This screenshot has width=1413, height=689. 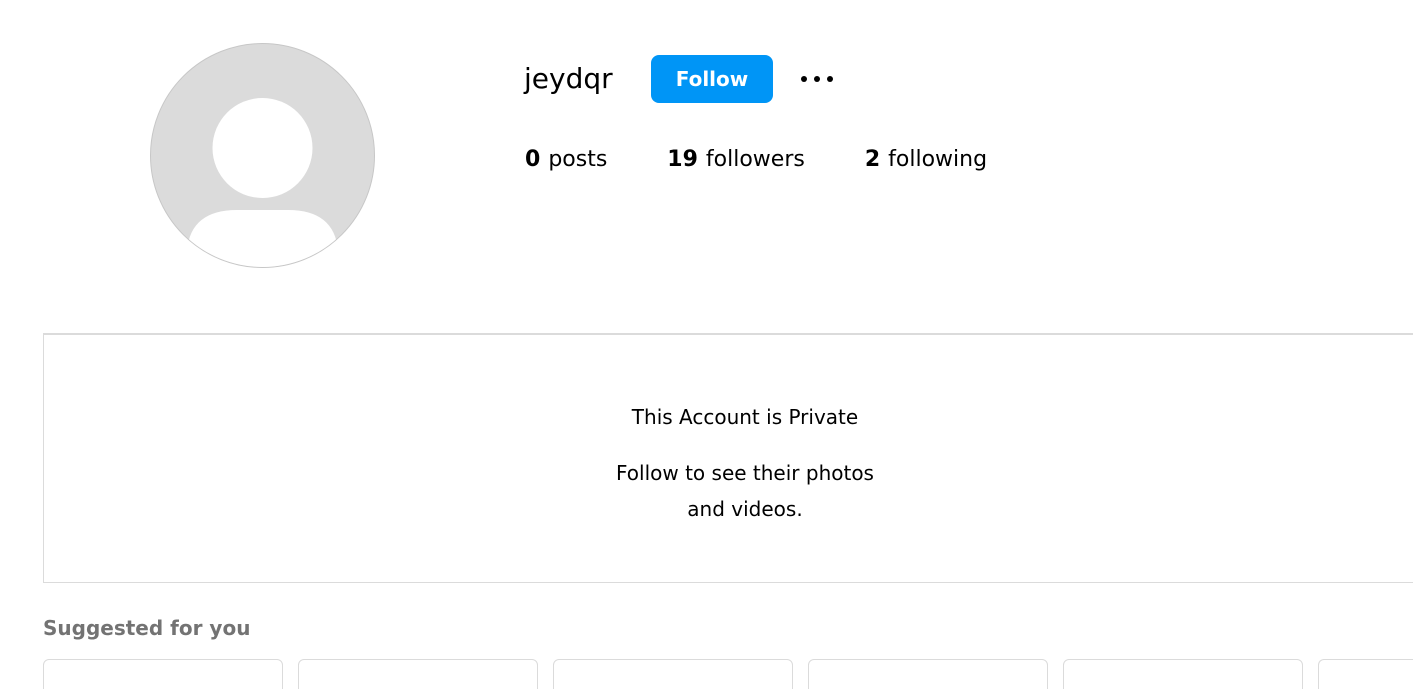 What do you see at coordinates (872, 159) in the screenshot?
I see `following-count: 2` at bounding box center [872, 159].